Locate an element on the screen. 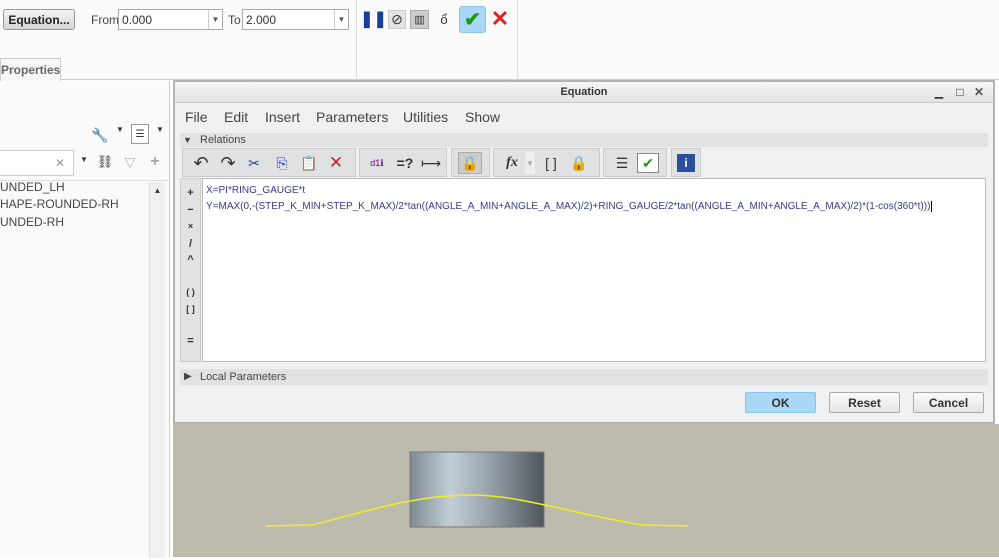 The width and height of the screenshot is (999, 560). paste-icon: 📋 is located at coordinates (309, 163).